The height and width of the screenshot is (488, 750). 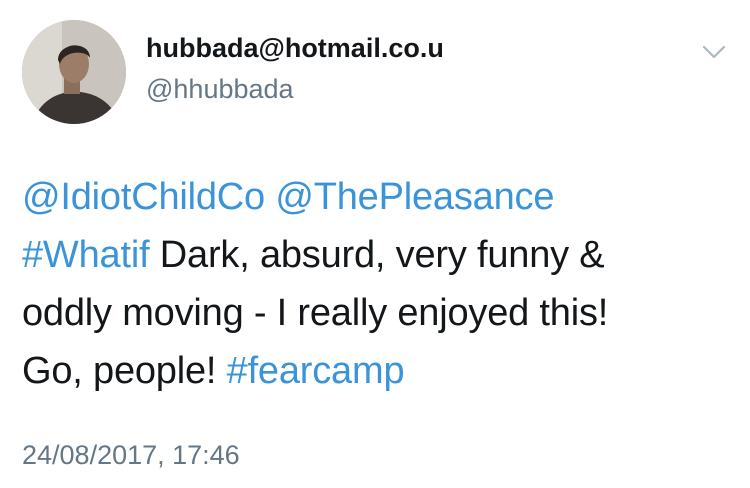 What do you see at coordinates (316, 371) in the screenshot?
I see `hashtag-fearcamp: #fearcamp` at bounding box center [316, 371].